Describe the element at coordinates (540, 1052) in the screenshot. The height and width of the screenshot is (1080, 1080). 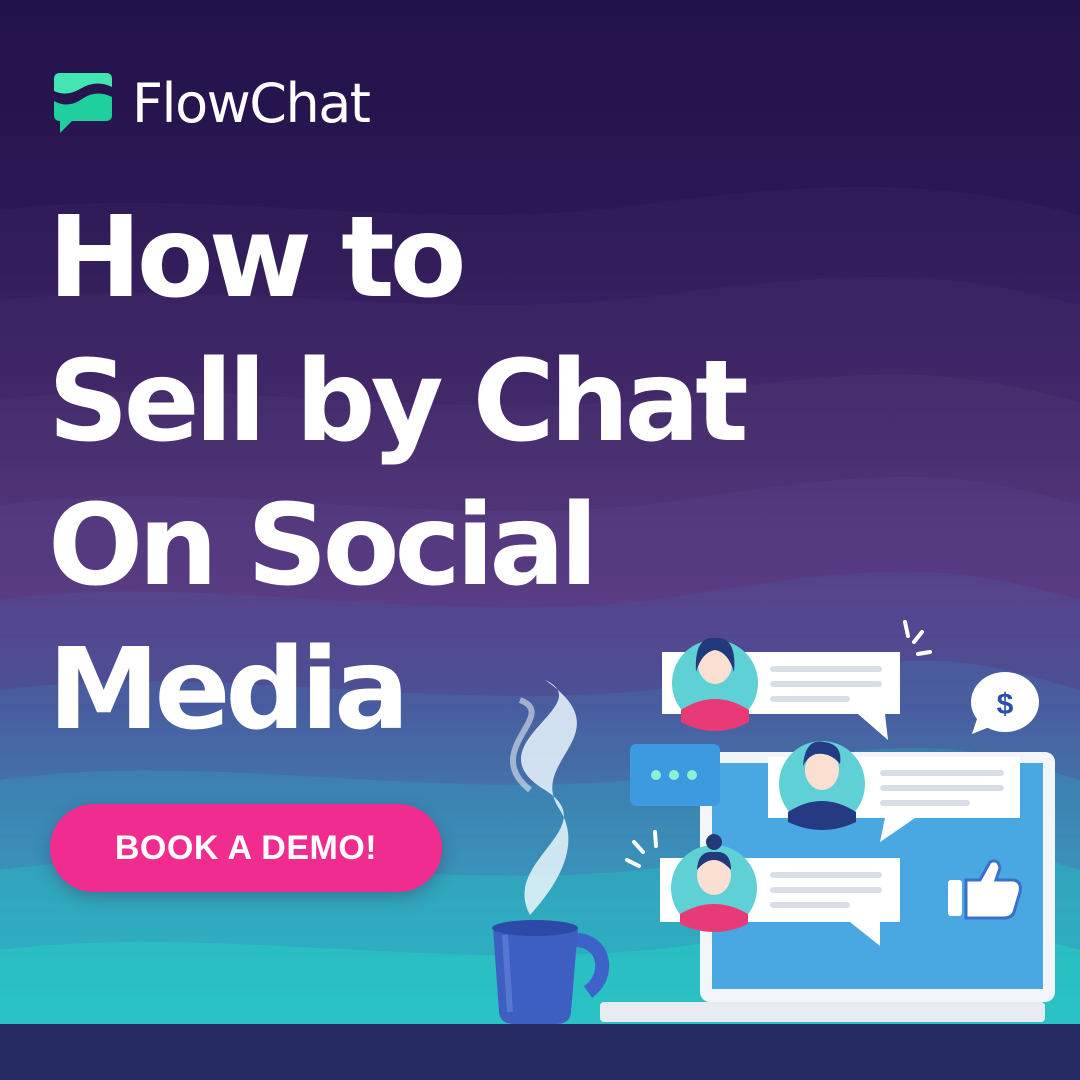
I see `footer-bar` at that location.